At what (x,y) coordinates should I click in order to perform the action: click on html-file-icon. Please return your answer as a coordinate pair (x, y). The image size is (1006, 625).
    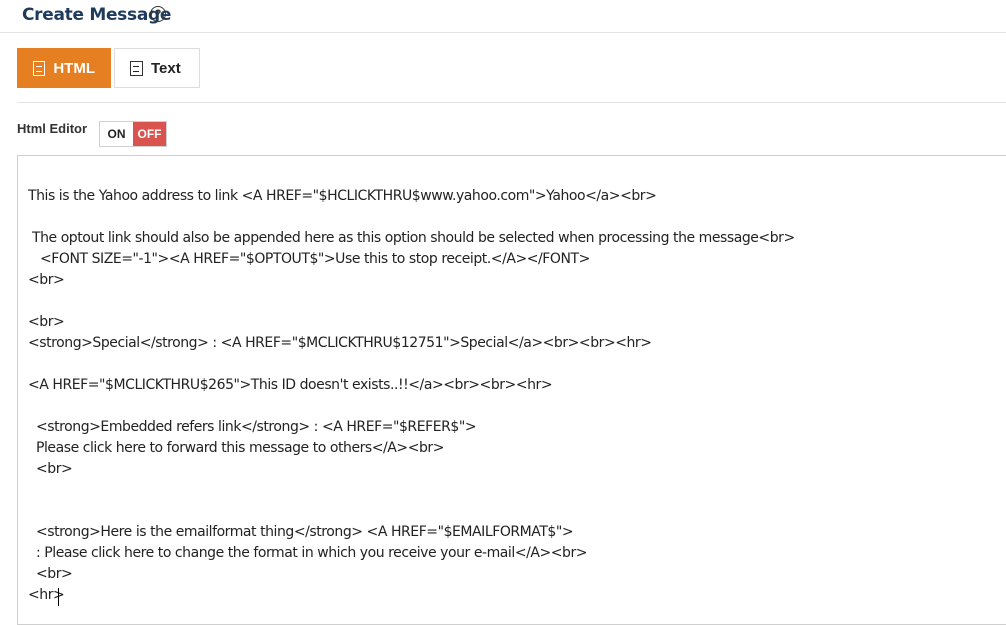
    Looking at the image, I should click on (39, 68).